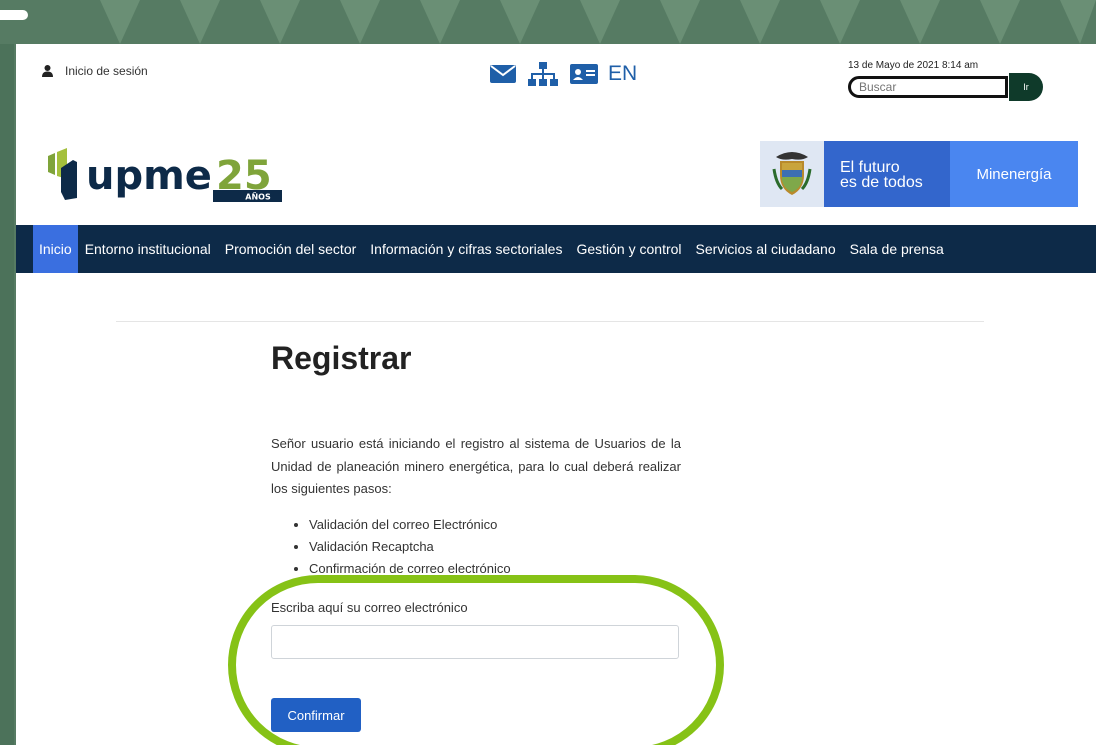 This screenshot has height=745, width=1096. What do you see at coordinates (475, 642) in the screenshot?
I see `email-field` at bounding box center [475, 642].